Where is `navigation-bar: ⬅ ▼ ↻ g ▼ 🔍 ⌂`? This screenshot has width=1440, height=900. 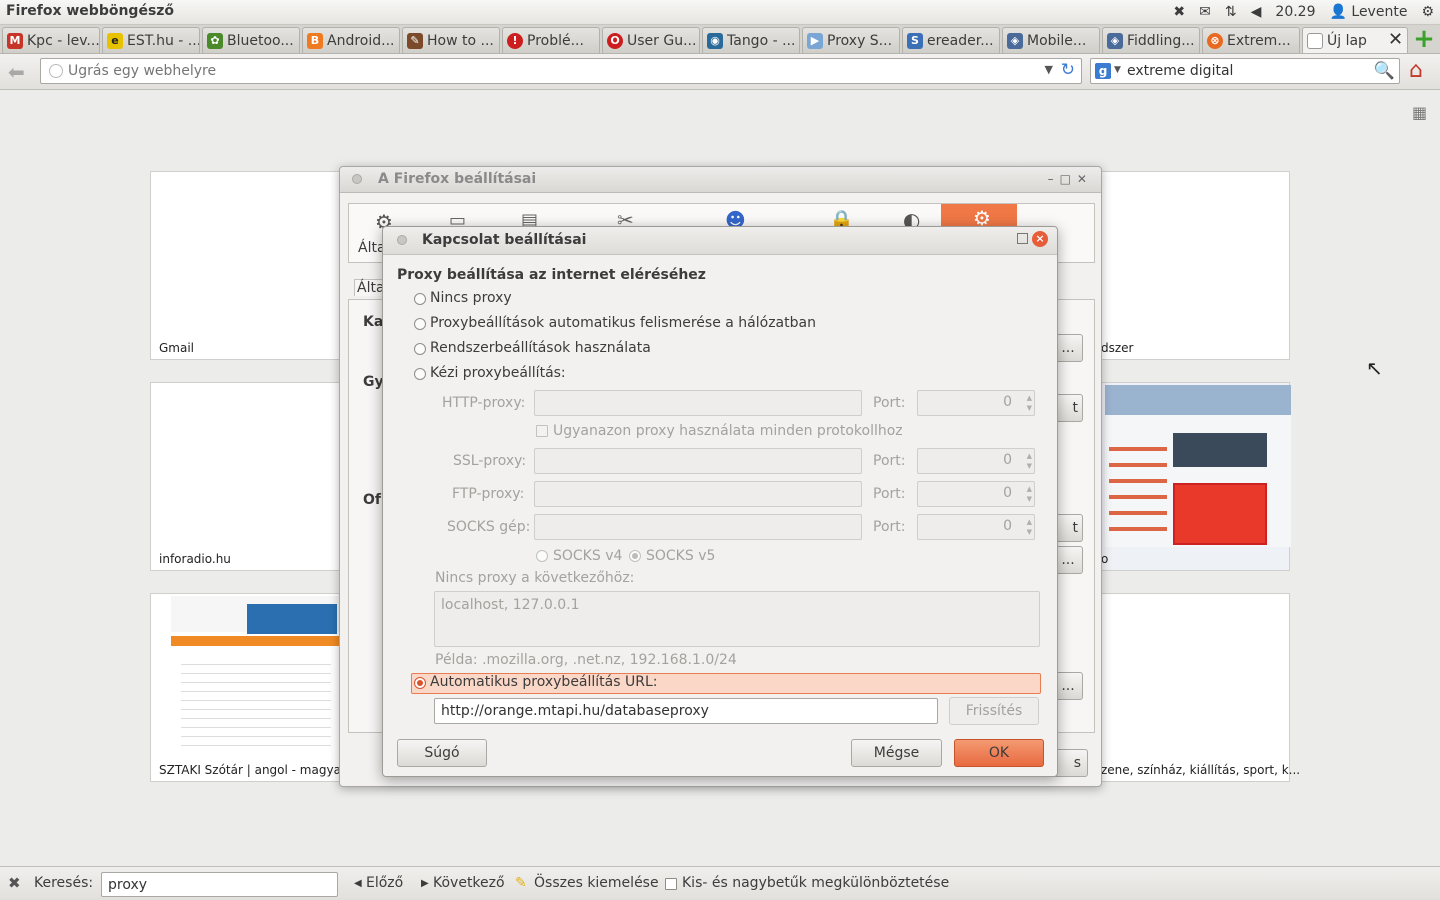 navigation-bar: ⬅ ▼ ↻ g ▼ 🔍 ⌂ is located at coordinates (720, 72).